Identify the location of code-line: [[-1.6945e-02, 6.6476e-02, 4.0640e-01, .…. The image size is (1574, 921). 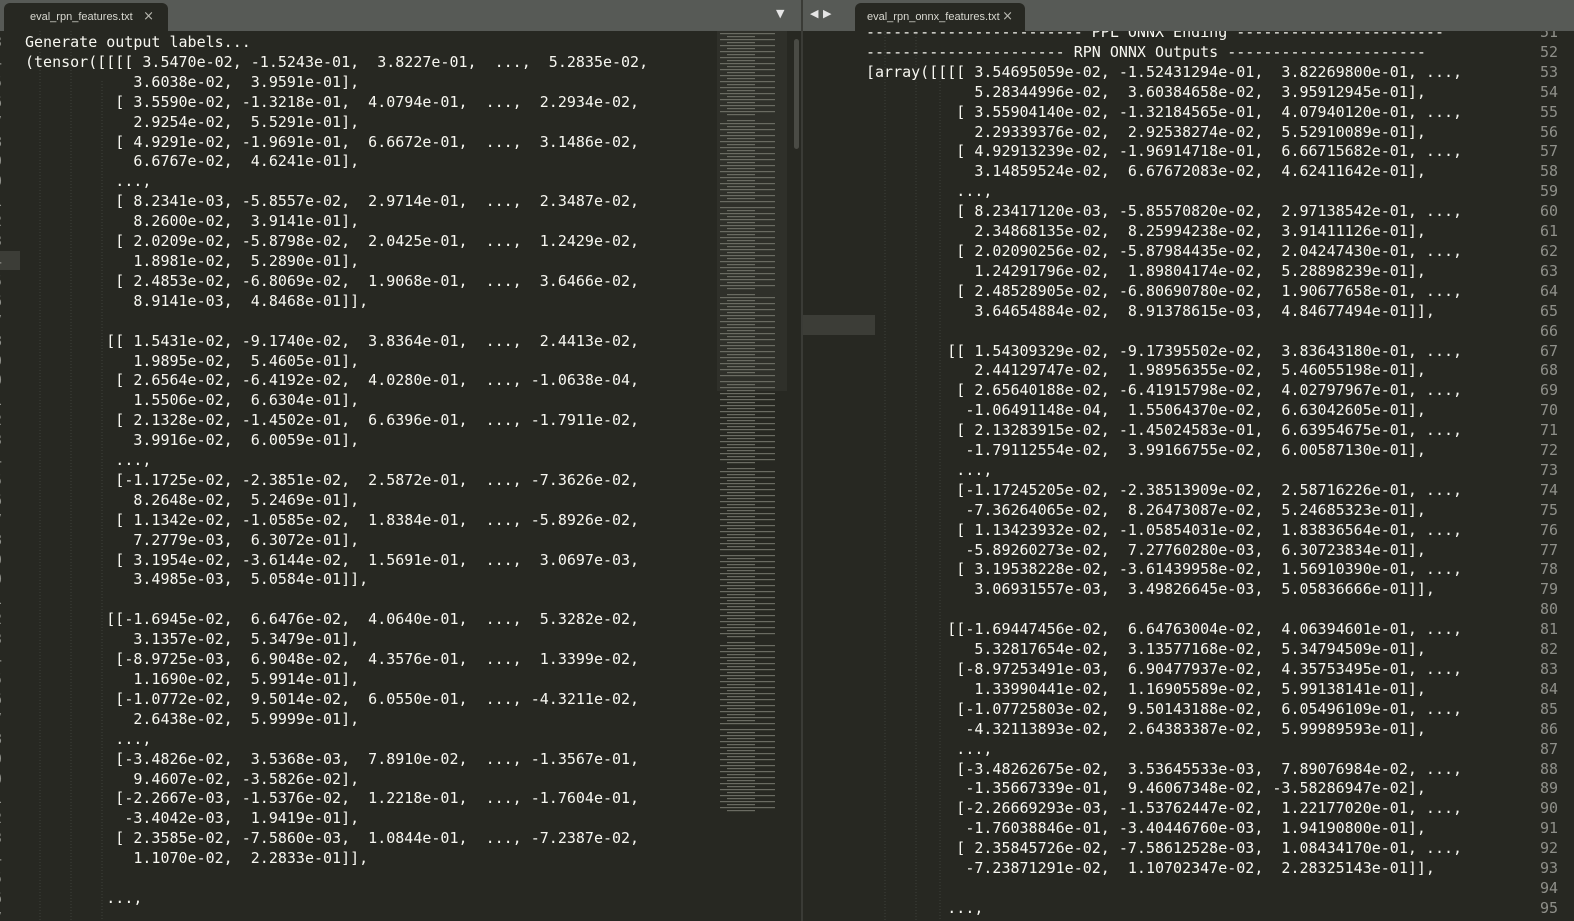
(332, 619).